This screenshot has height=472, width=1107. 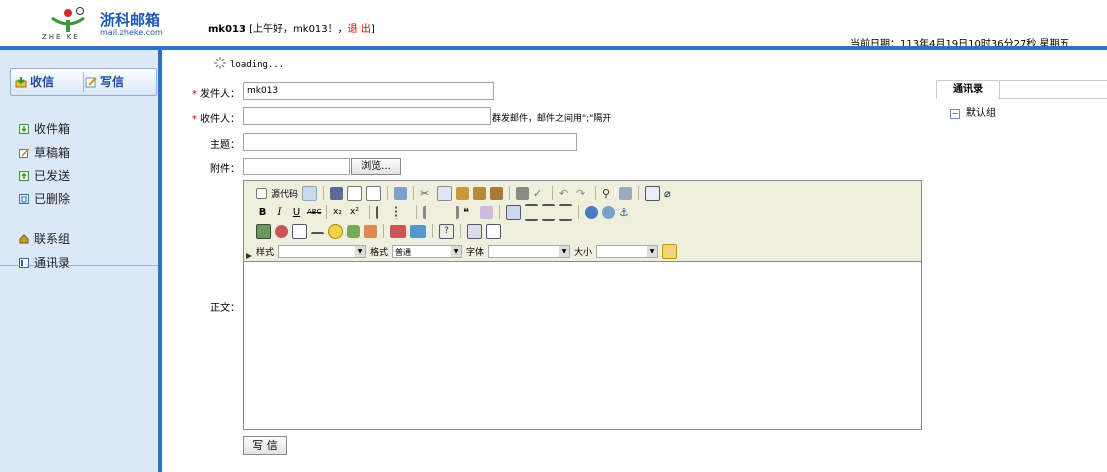 What do you see at coordinates (402, 212) in the screenshot?
I see `unordered-list-icon` at bounding box center [402, 212].